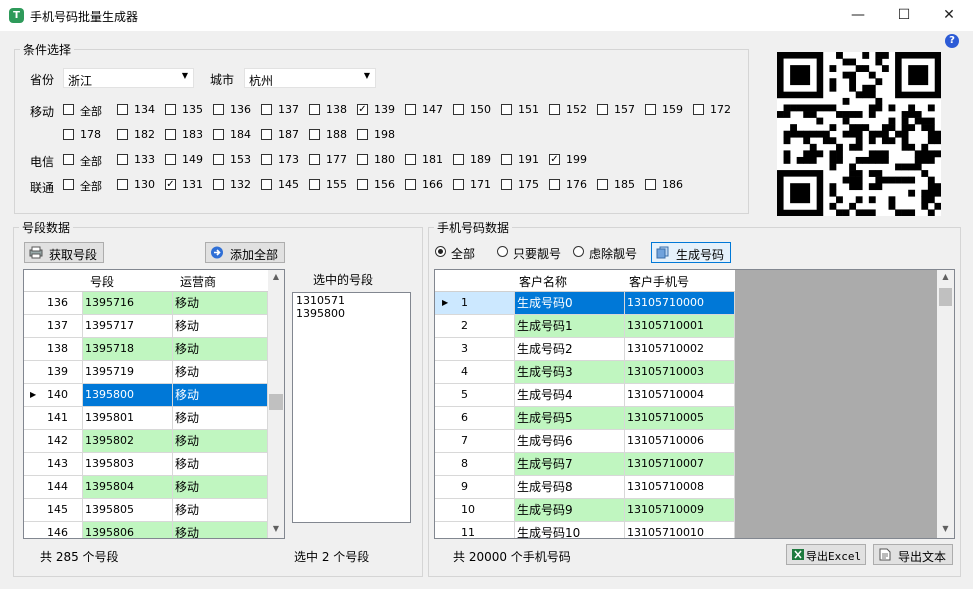  I want to click on name-cell: 生成号码9, so click(570, 510).